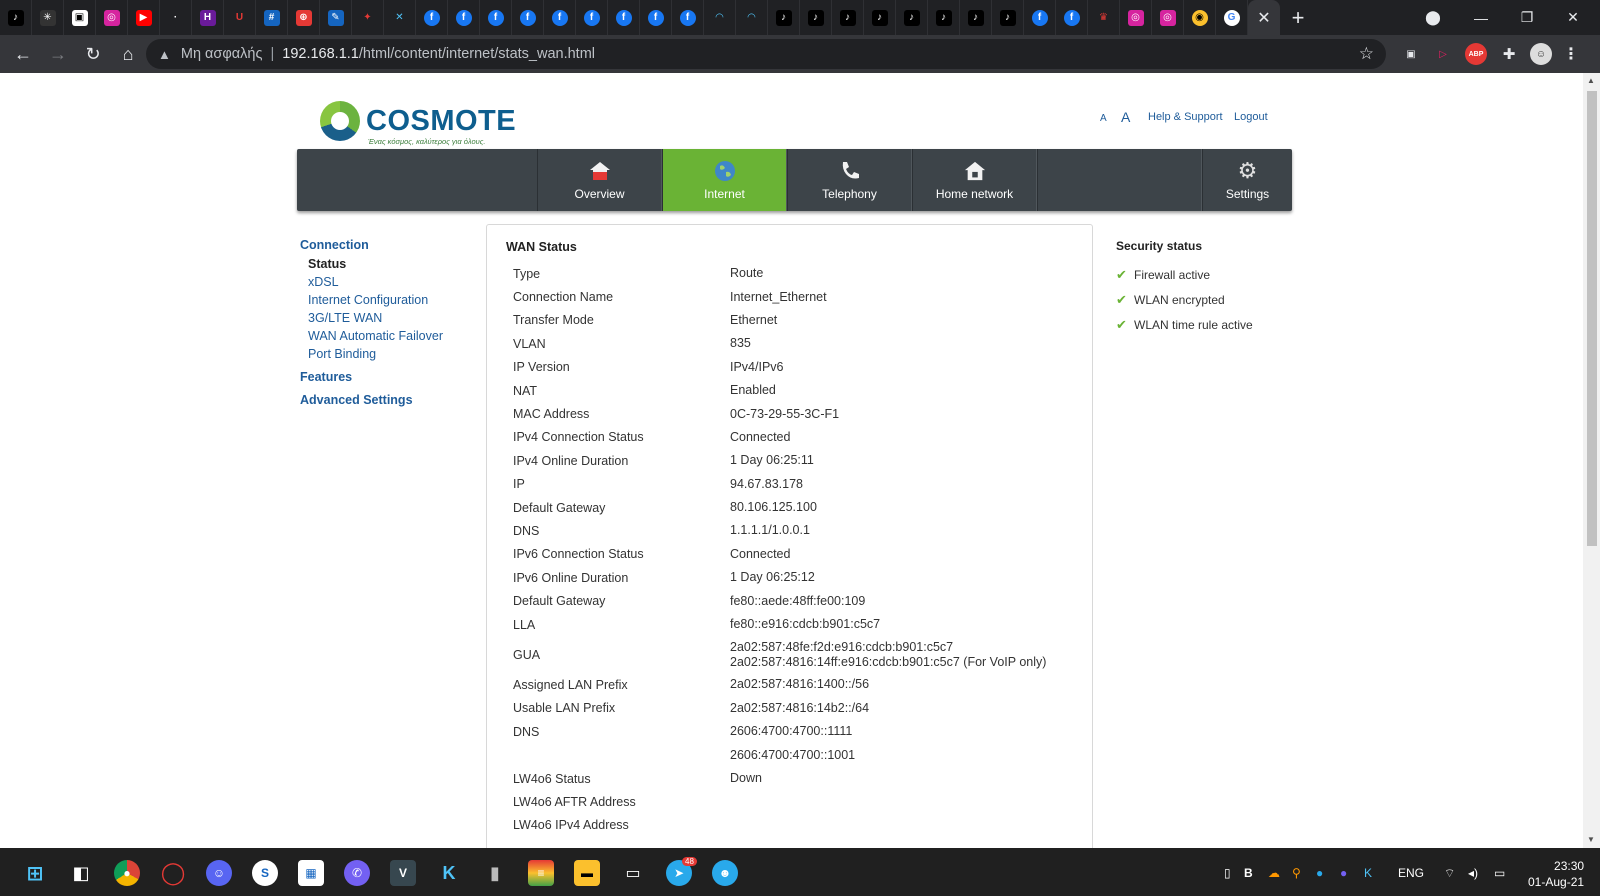  I want to click on tab-search-button: ⬤, so click(1433, 17).